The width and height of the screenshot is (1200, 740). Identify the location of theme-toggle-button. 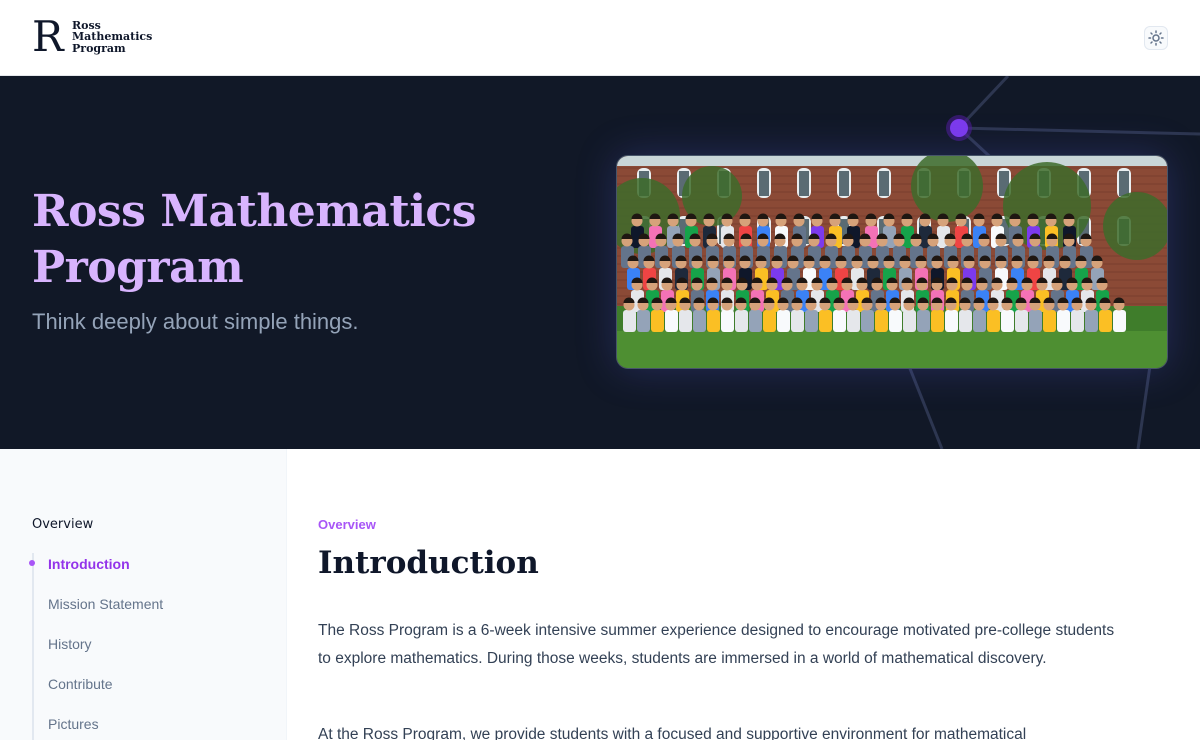
(1156, 38).